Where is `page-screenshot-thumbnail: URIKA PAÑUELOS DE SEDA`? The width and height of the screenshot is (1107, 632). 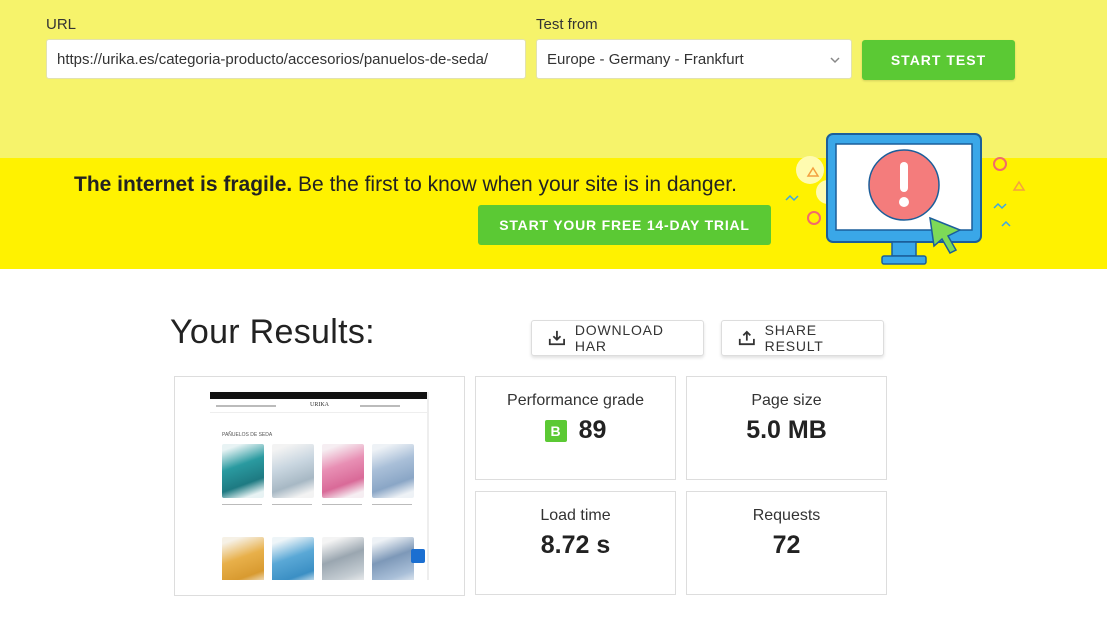
page-screenshot-thumbnail: URIKA PAÑUELOS DE SEDA is located at coordinates (319, 486).